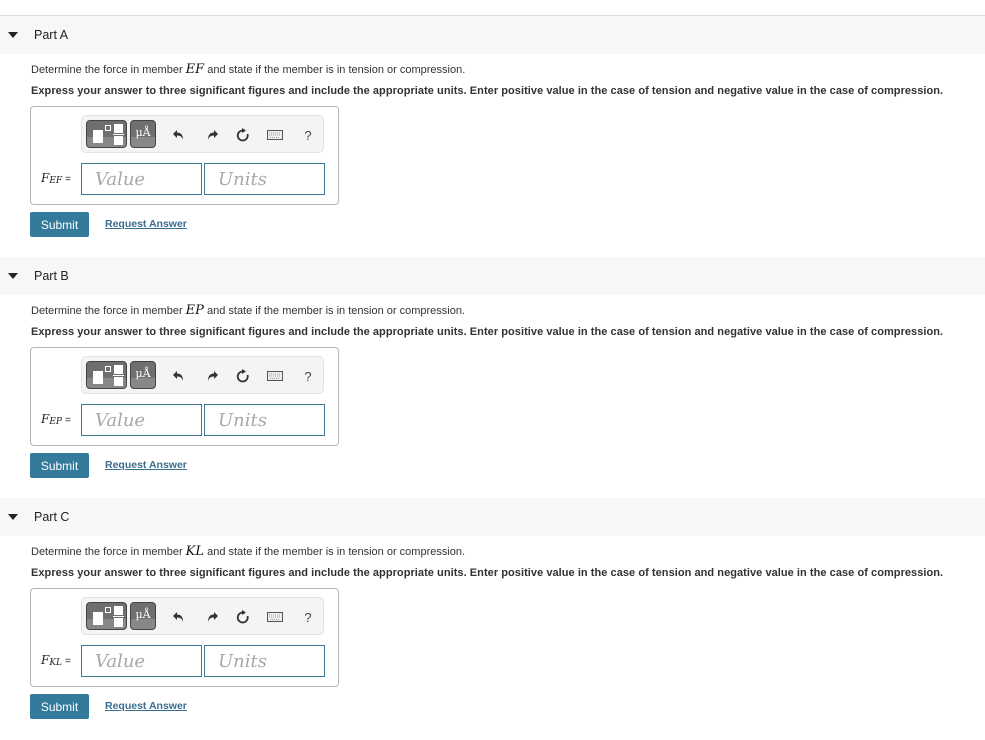  What do you see at coordinates (492, 276) in the screenshot?
I see `part-b-header: Part B` at bounding box center [492, 276].